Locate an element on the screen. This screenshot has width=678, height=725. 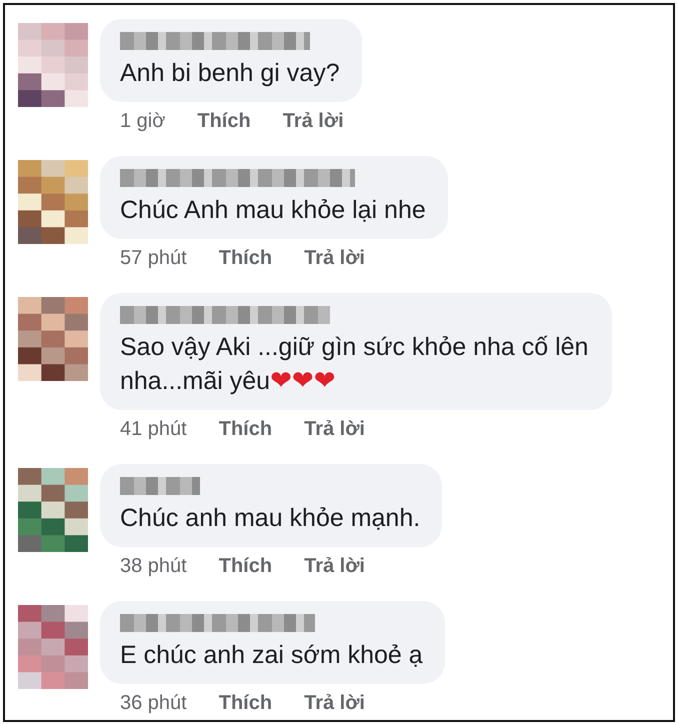
comment-text: Chúc Anh mau khỏe lại nhe is located at coordinates (273, 210).